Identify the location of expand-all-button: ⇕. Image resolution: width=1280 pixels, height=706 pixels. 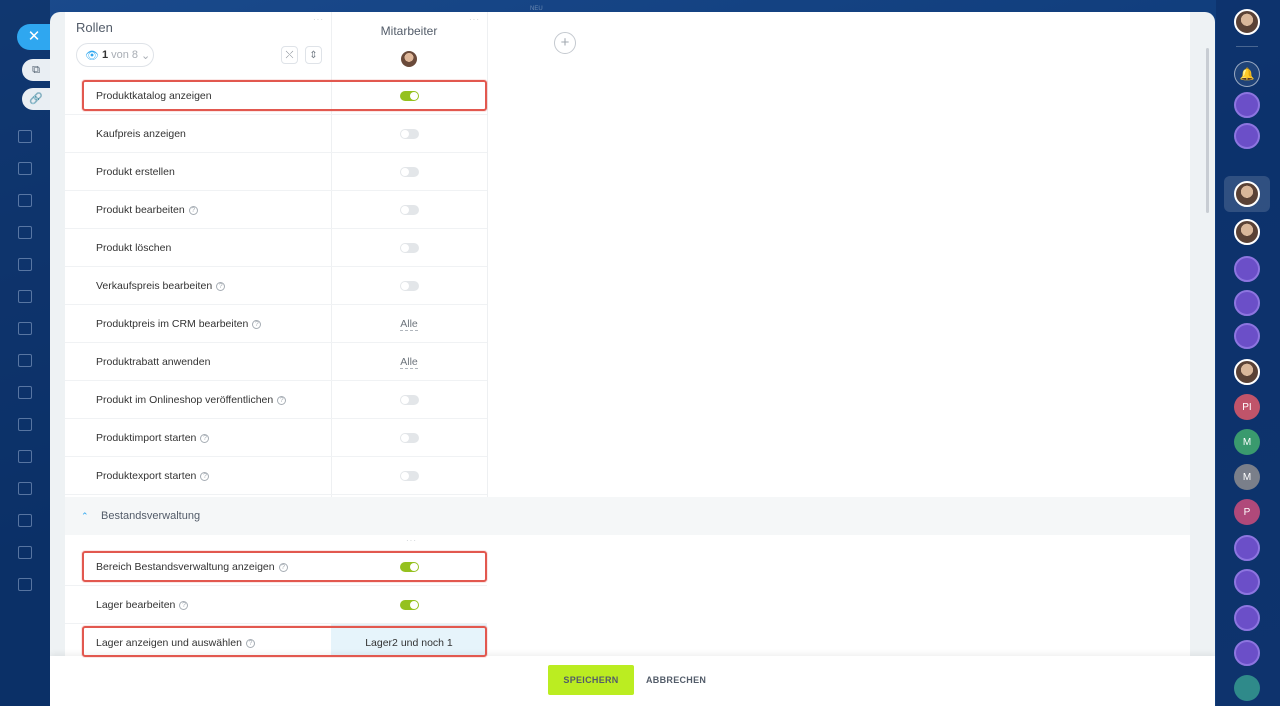
(313, 55).